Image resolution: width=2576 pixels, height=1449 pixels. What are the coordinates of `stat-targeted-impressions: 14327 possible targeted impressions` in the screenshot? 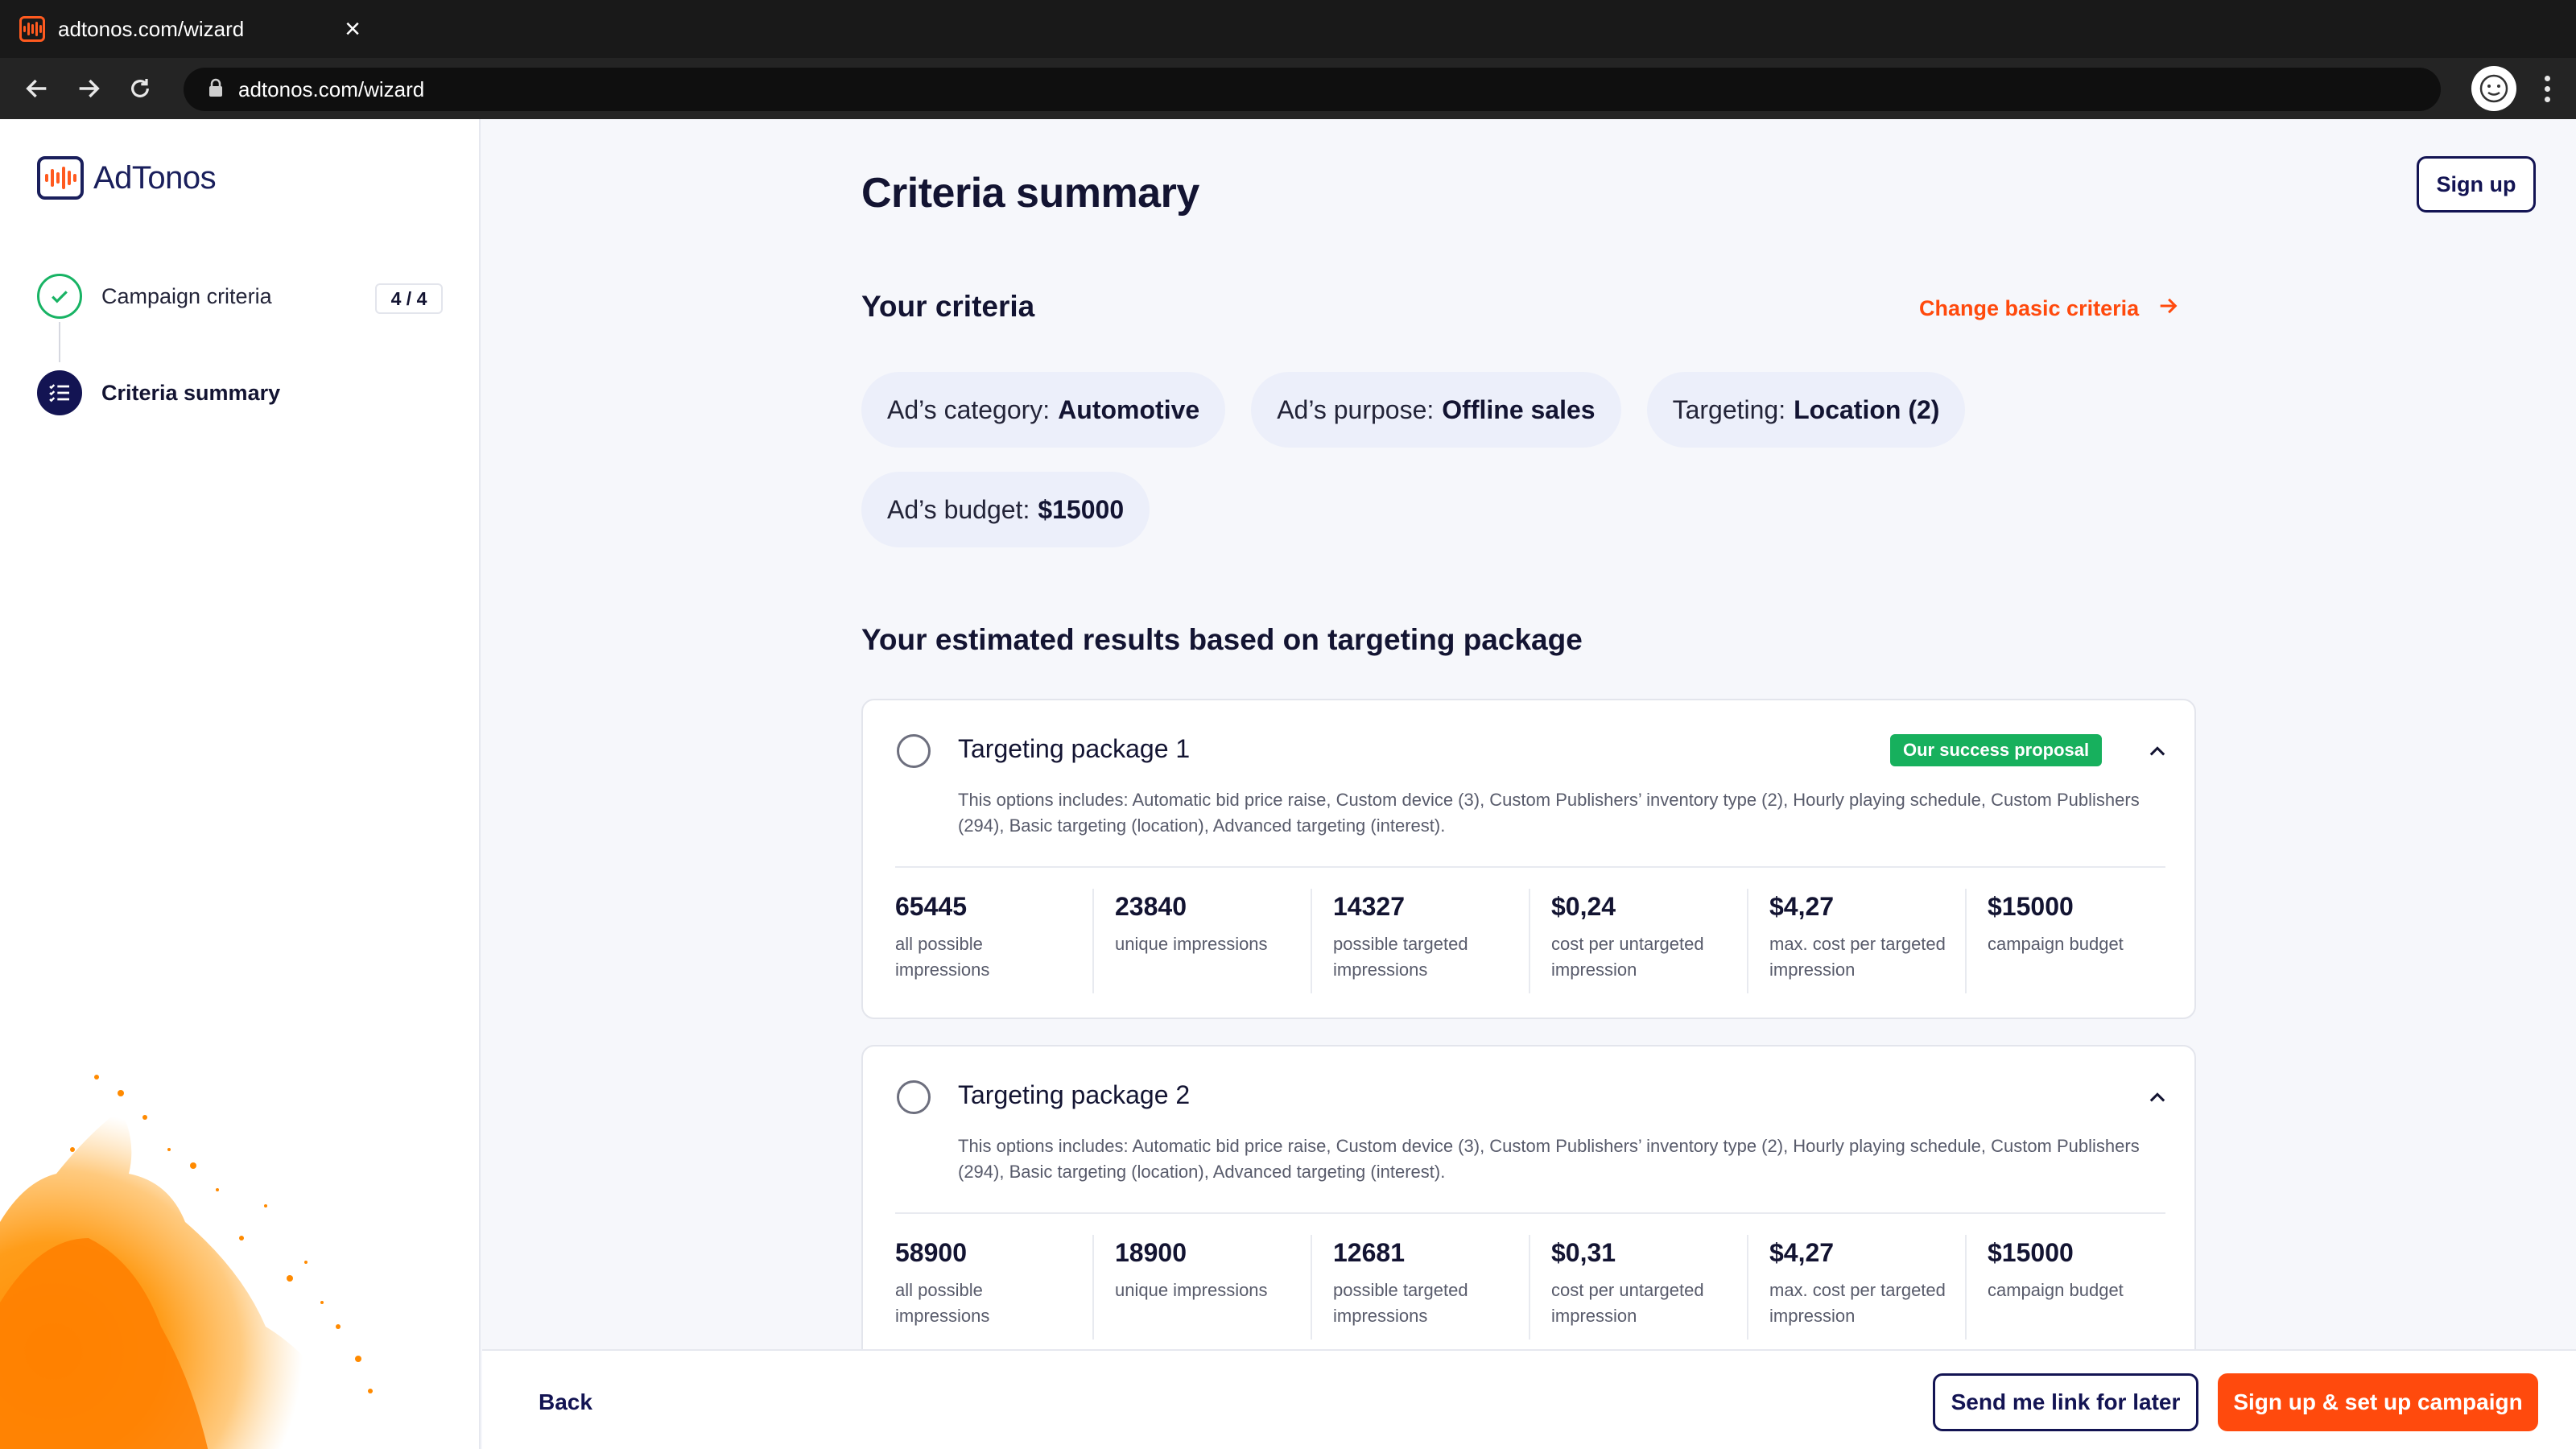 It's located at (1420, 941).